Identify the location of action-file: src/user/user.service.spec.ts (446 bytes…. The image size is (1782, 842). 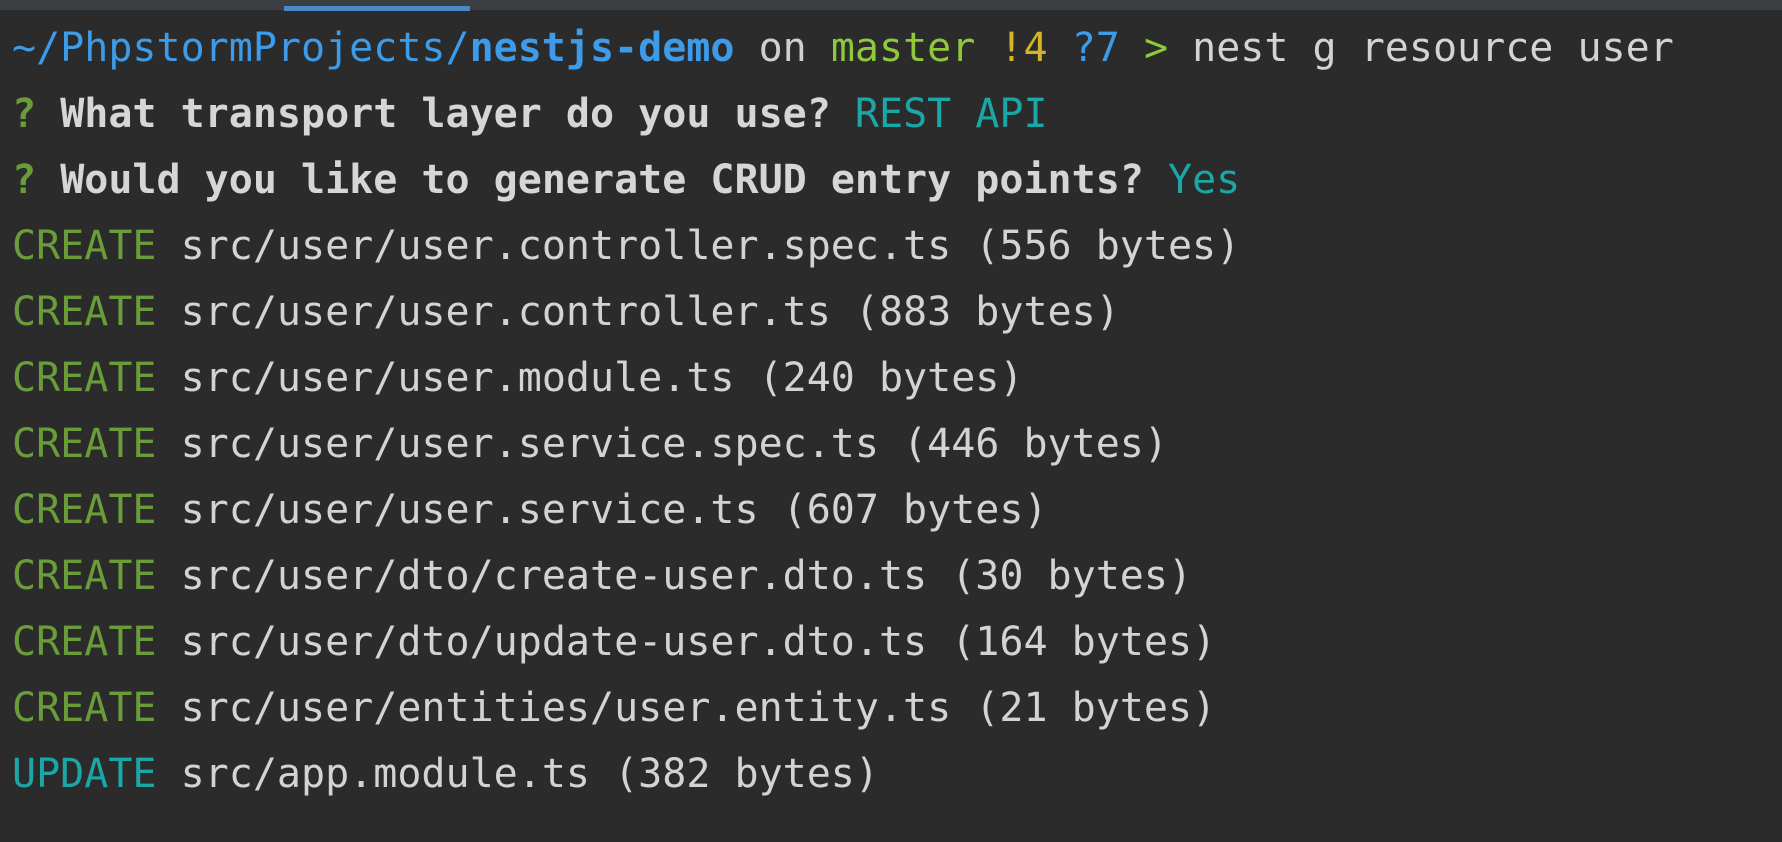
(674, 444).